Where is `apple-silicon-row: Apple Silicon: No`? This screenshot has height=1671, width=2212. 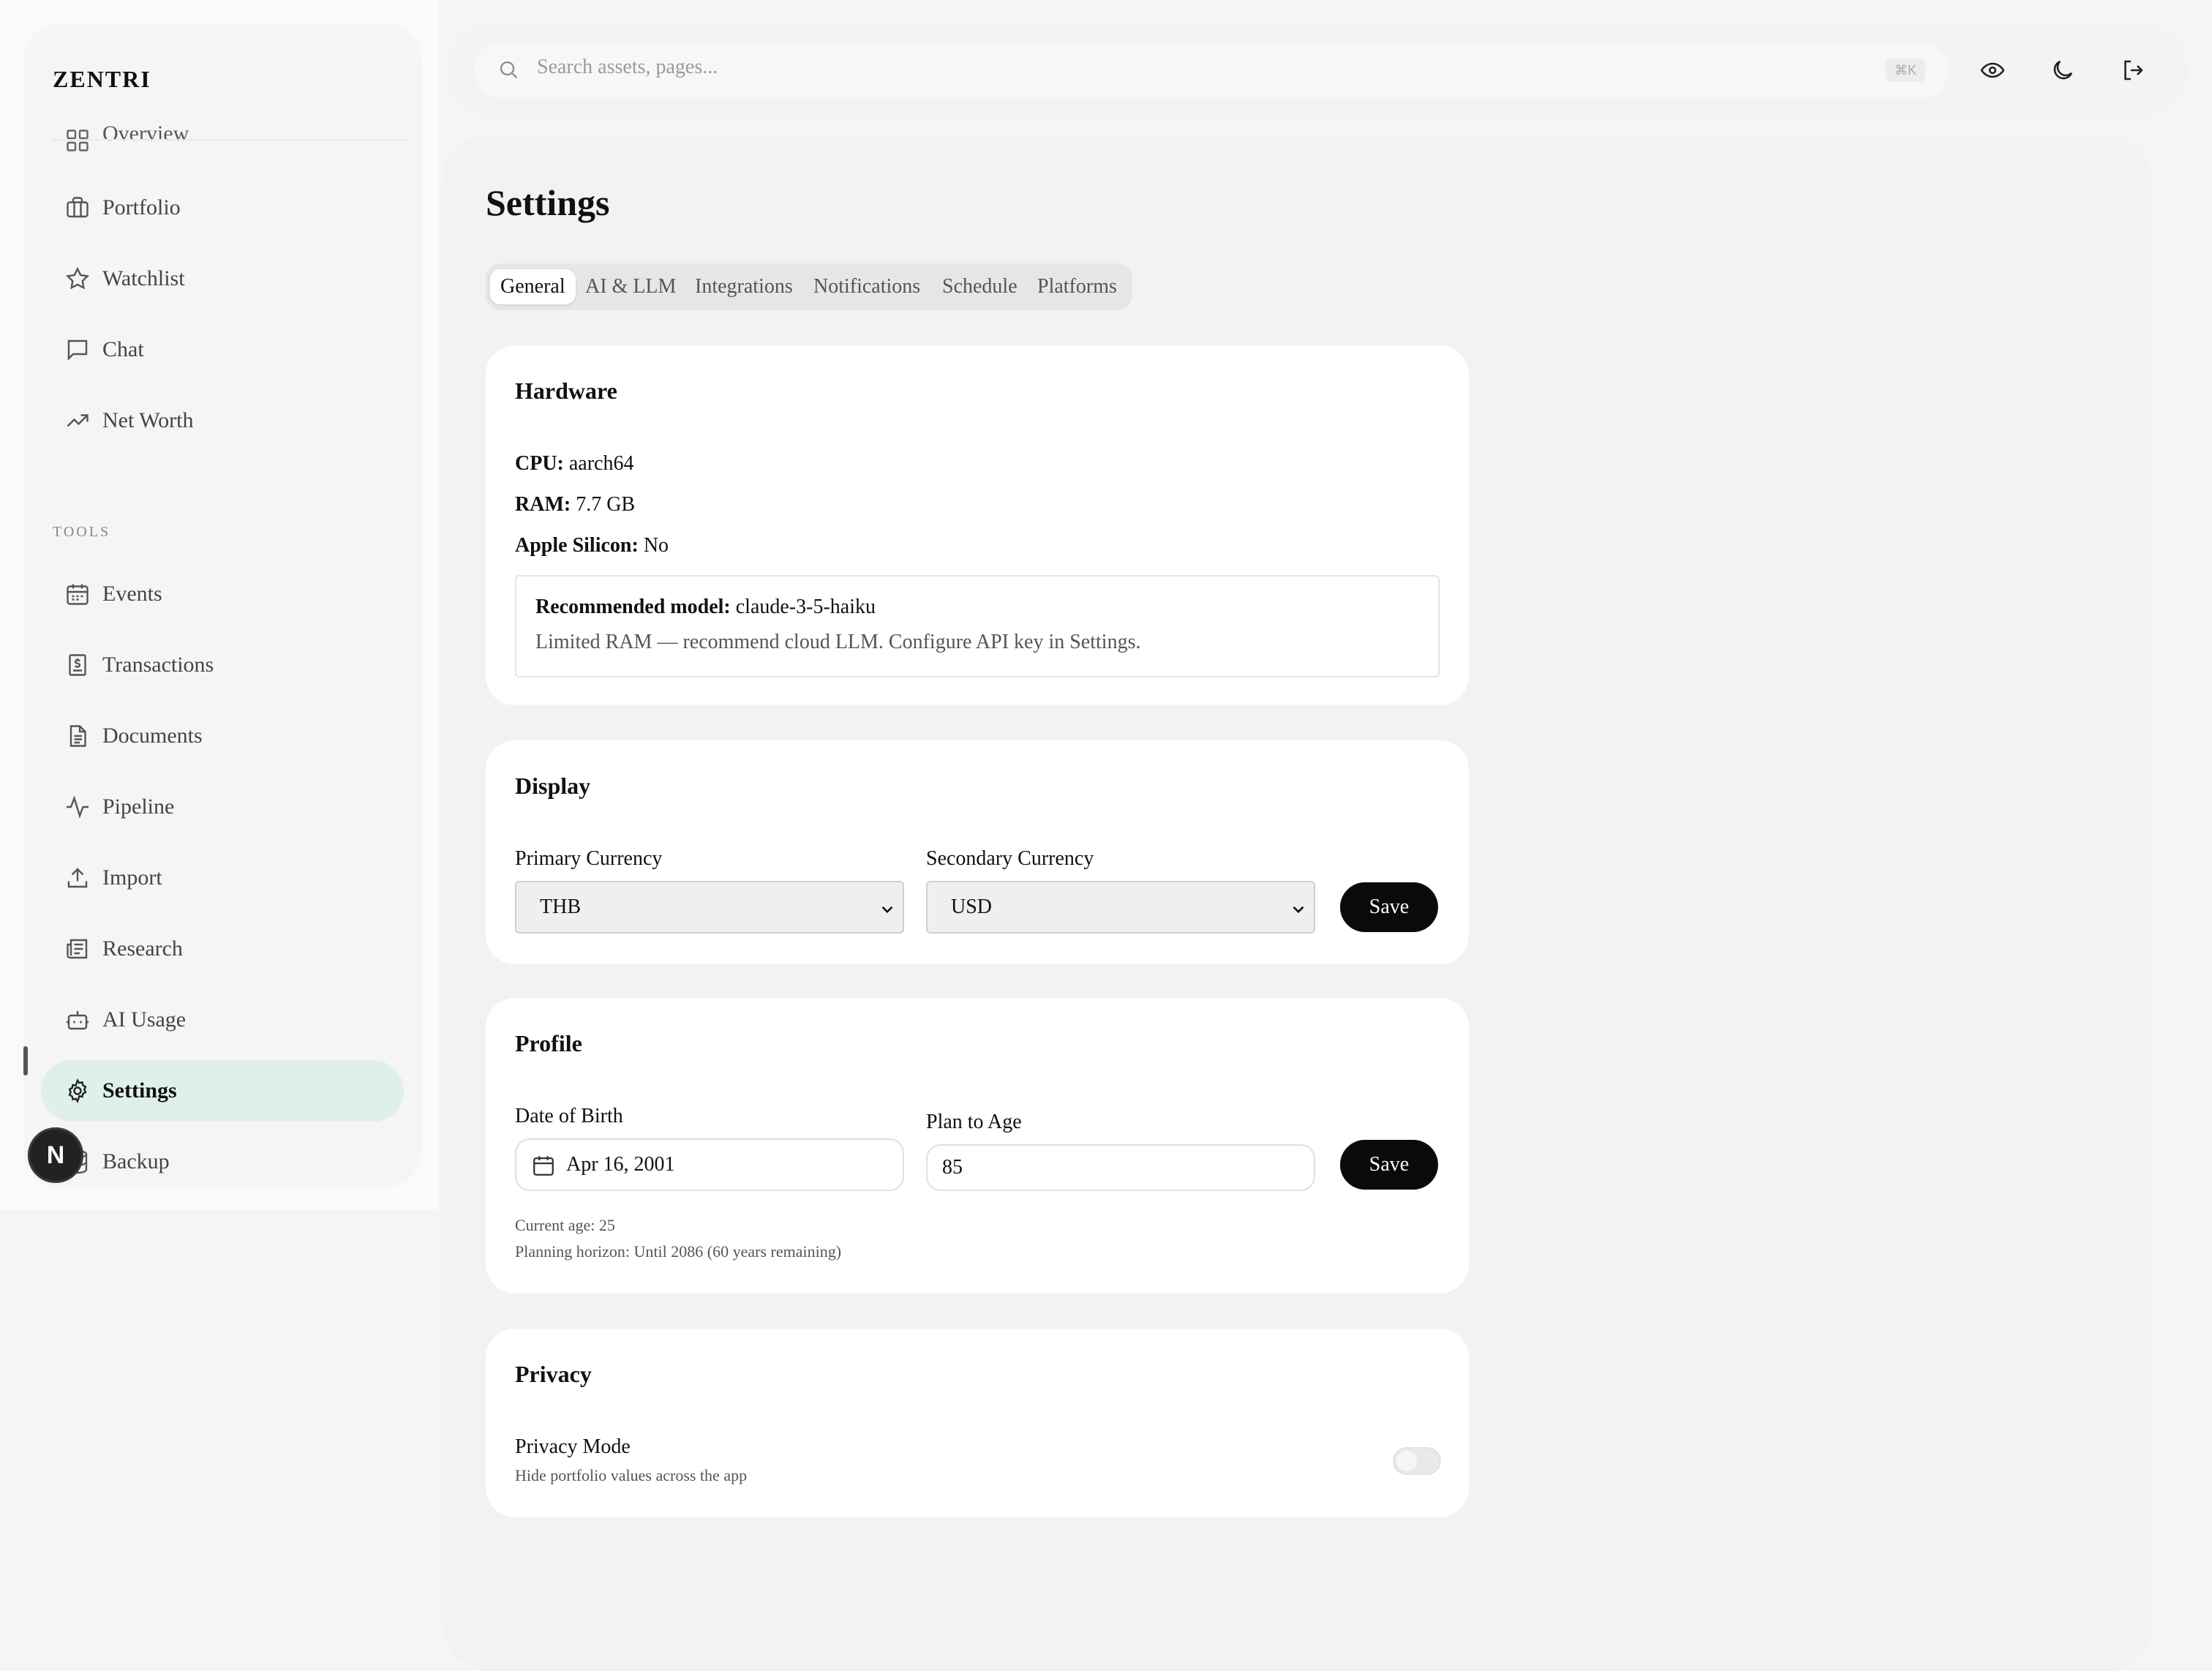 apple-silicon-row: Apple Silicon: No is located at coordinates (592, 545).